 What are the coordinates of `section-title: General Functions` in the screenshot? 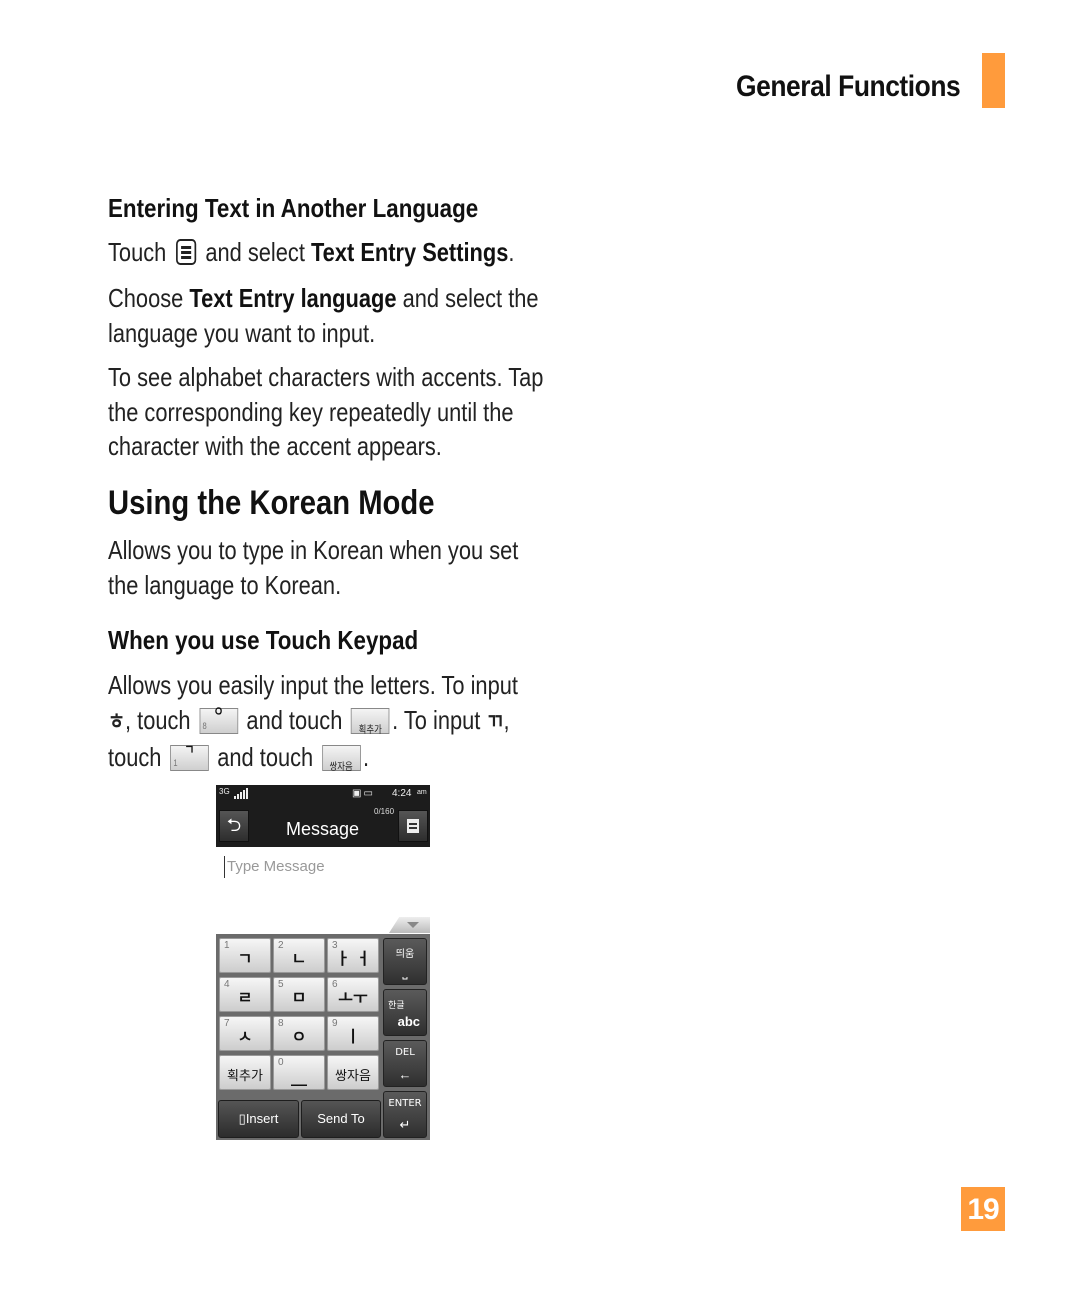 It's located at (848, 86).